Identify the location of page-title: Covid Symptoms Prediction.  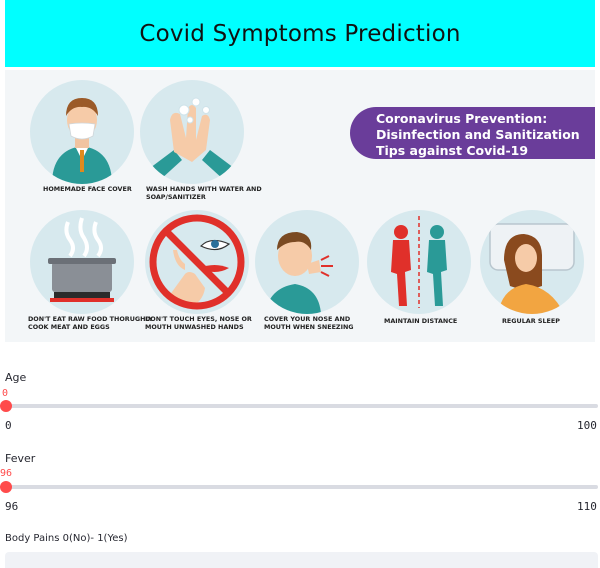
(300, 33).